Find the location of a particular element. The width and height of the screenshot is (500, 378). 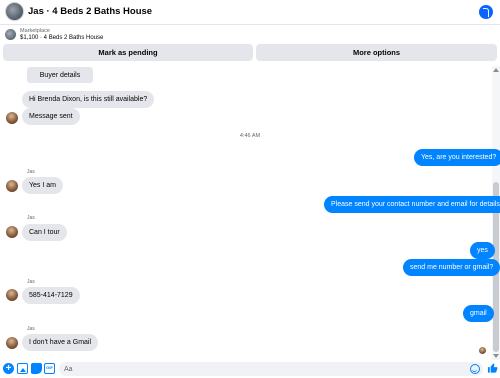

photo-icon is located at coordinates (22, 368).